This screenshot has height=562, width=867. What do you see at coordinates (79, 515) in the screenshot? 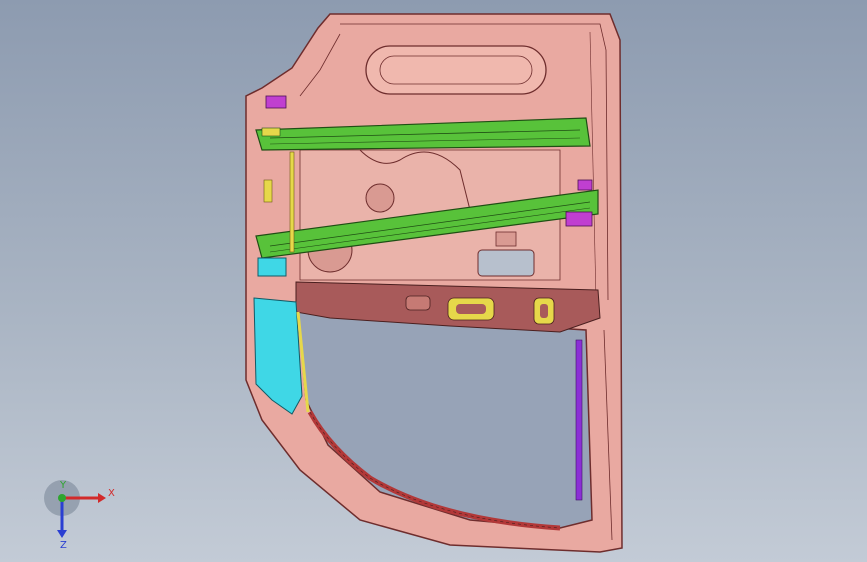
I see `coordinate-triad: X Y Z` at bounding box center [79, 515].